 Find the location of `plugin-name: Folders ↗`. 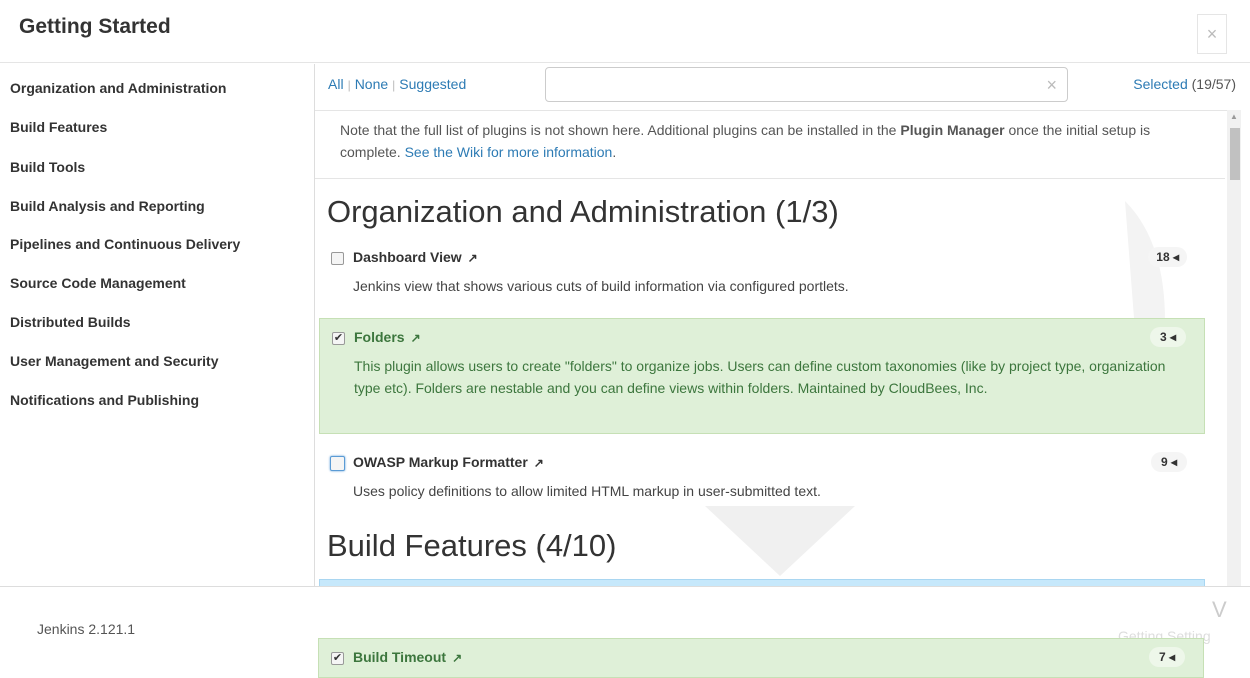

plugin-name: Folders ↗ is located at coordinates (387, 337).